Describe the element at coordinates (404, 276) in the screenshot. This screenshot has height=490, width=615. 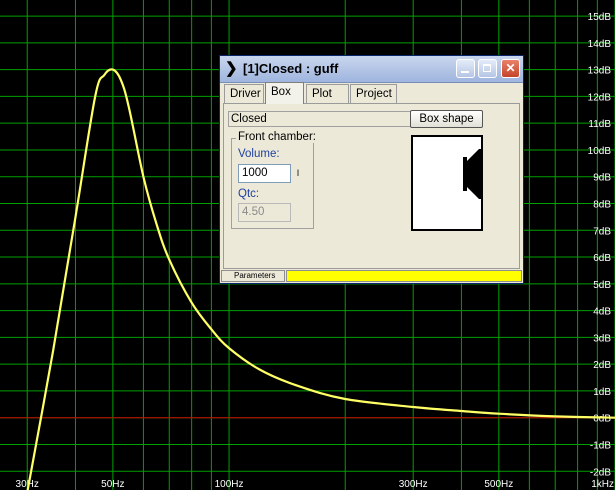
I see `status-indicator` at that location.